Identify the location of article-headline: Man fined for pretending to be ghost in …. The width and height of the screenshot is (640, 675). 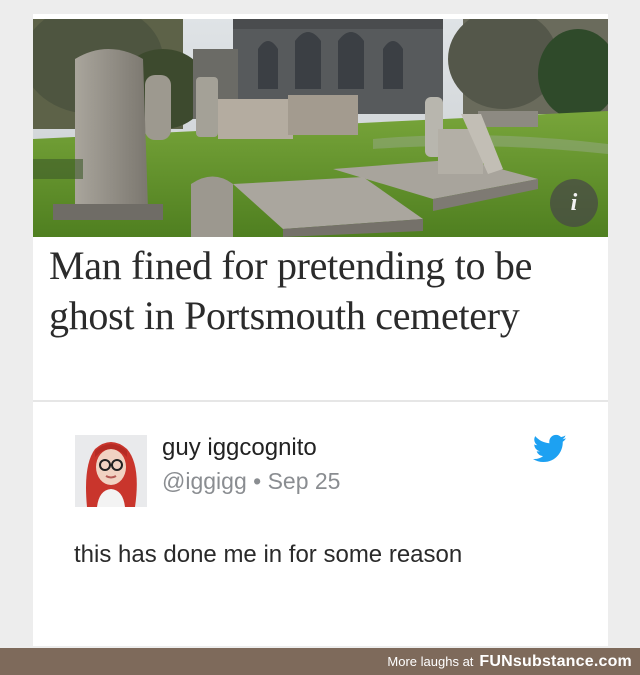
(324, 291).